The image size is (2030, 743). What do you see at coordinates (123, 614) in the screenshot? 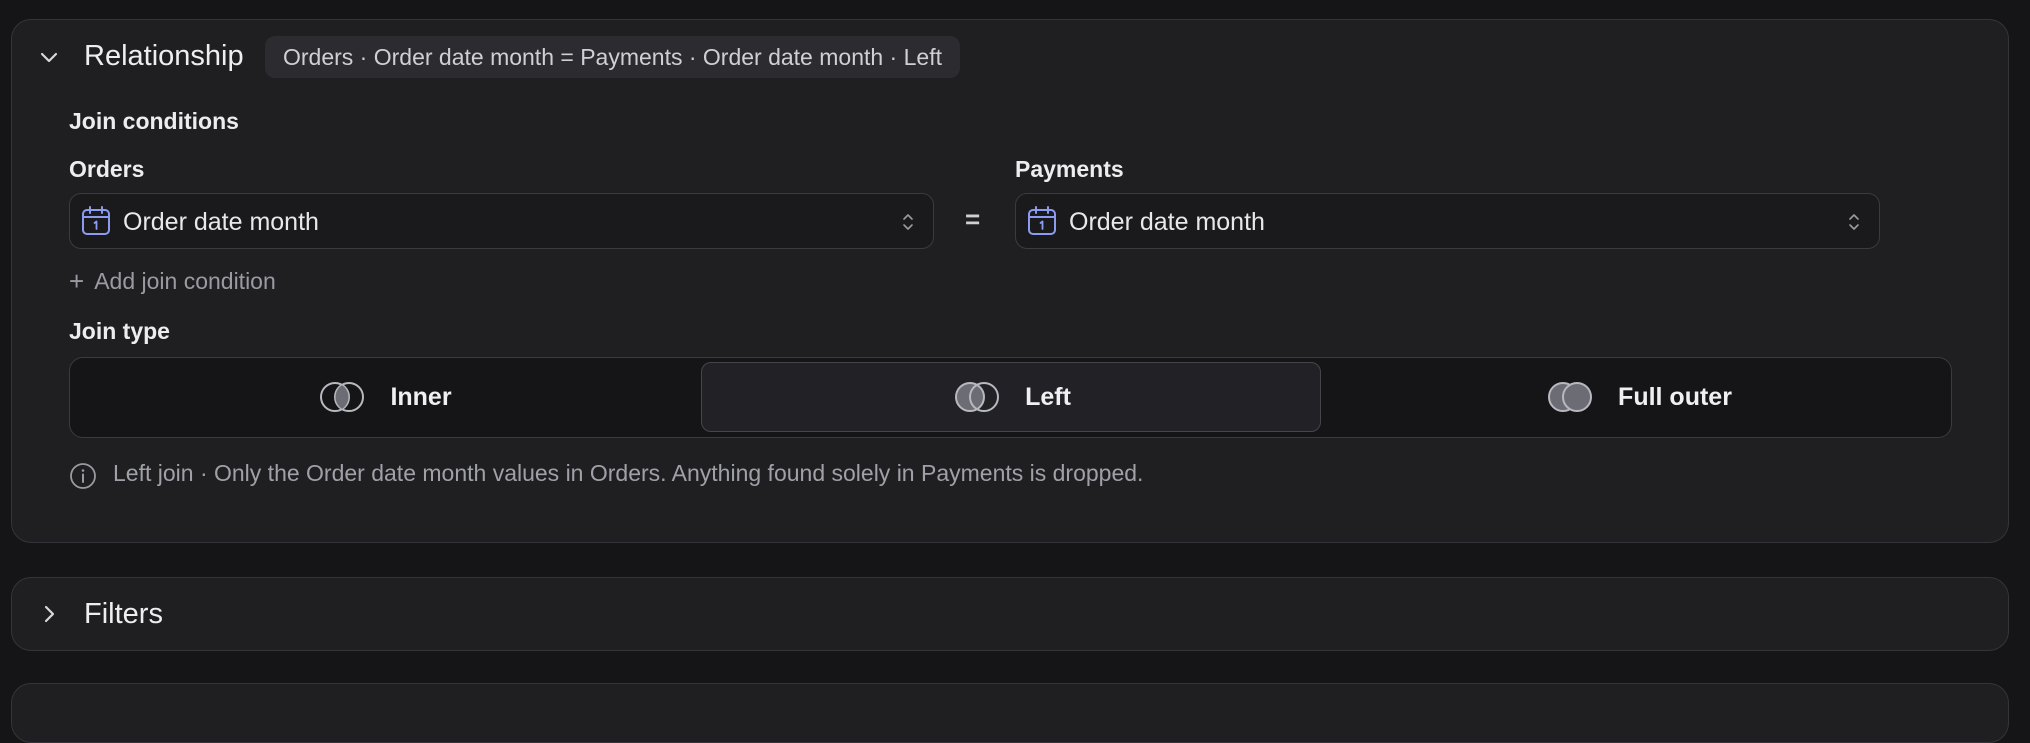
I see `filters-title: Filters` at bounding box center [123, 614].